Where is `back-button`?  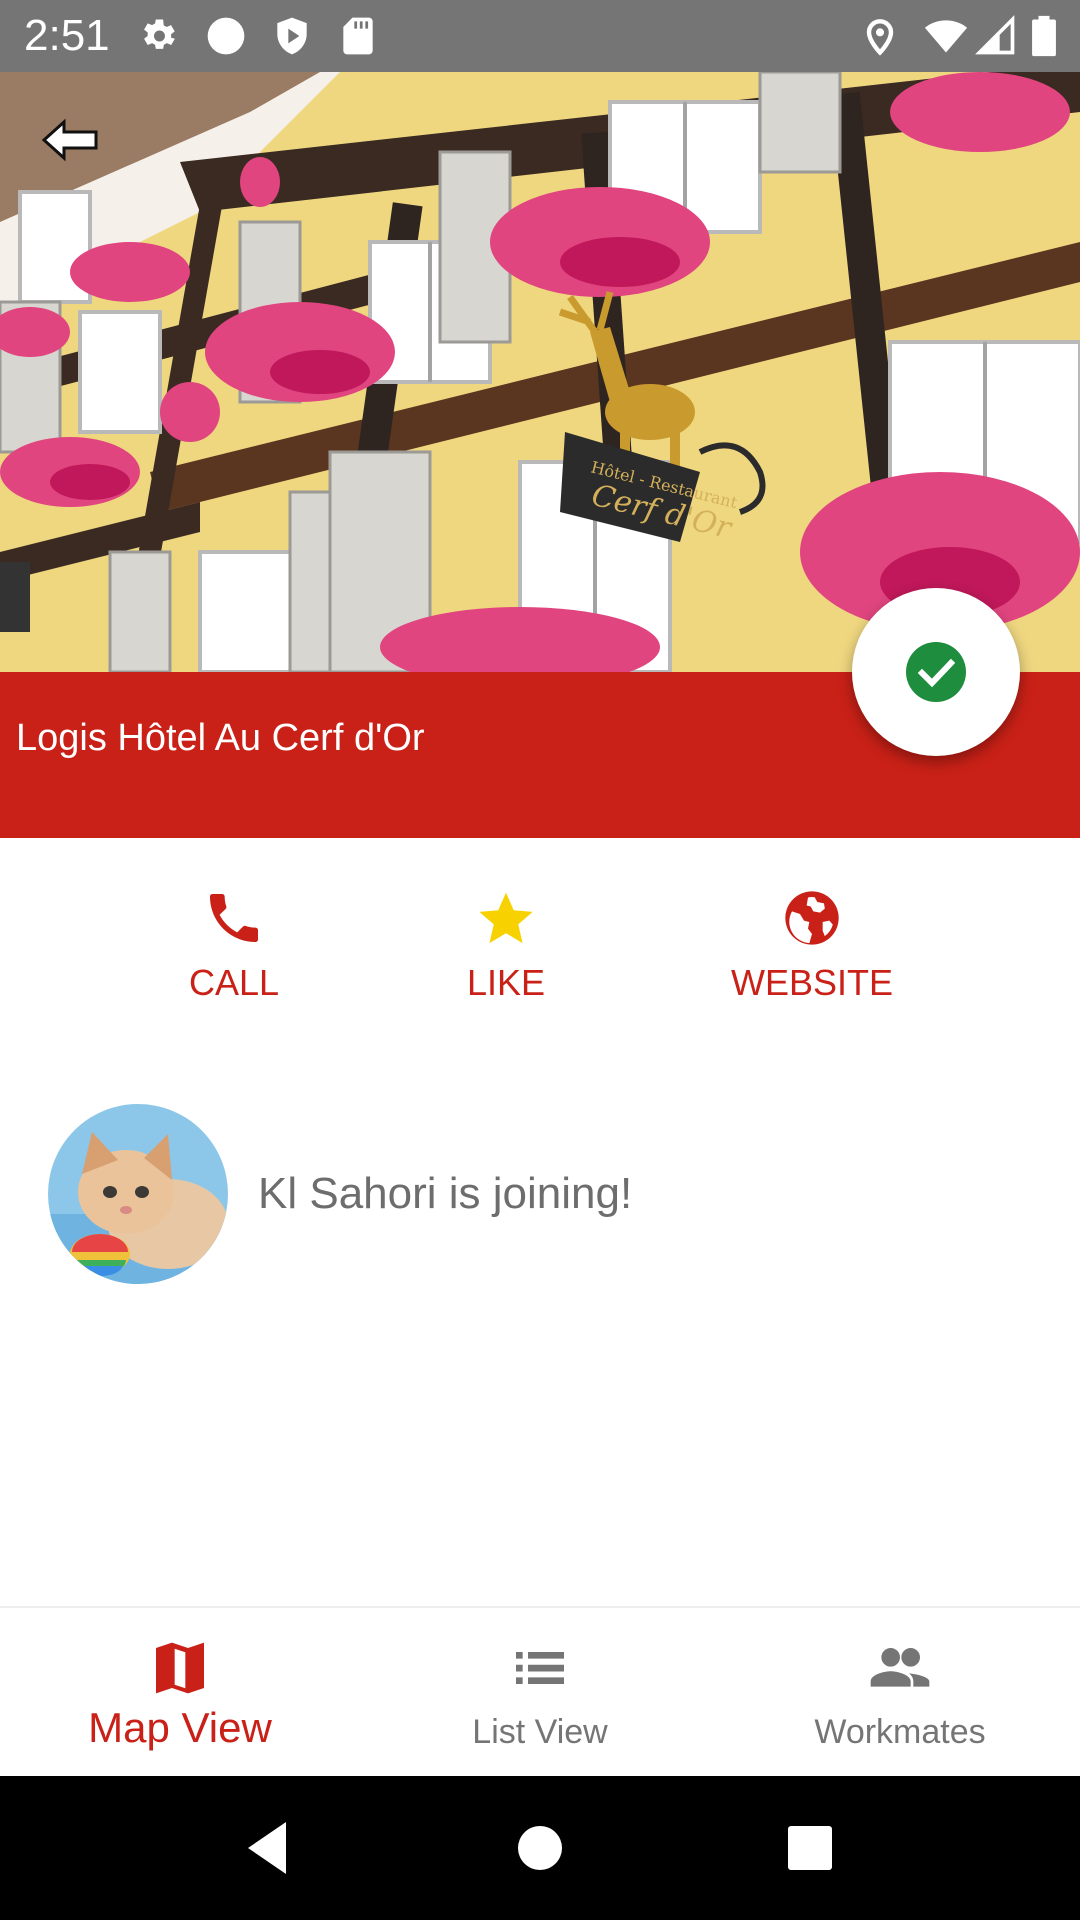
back-button is located at coordinates (72, 140).